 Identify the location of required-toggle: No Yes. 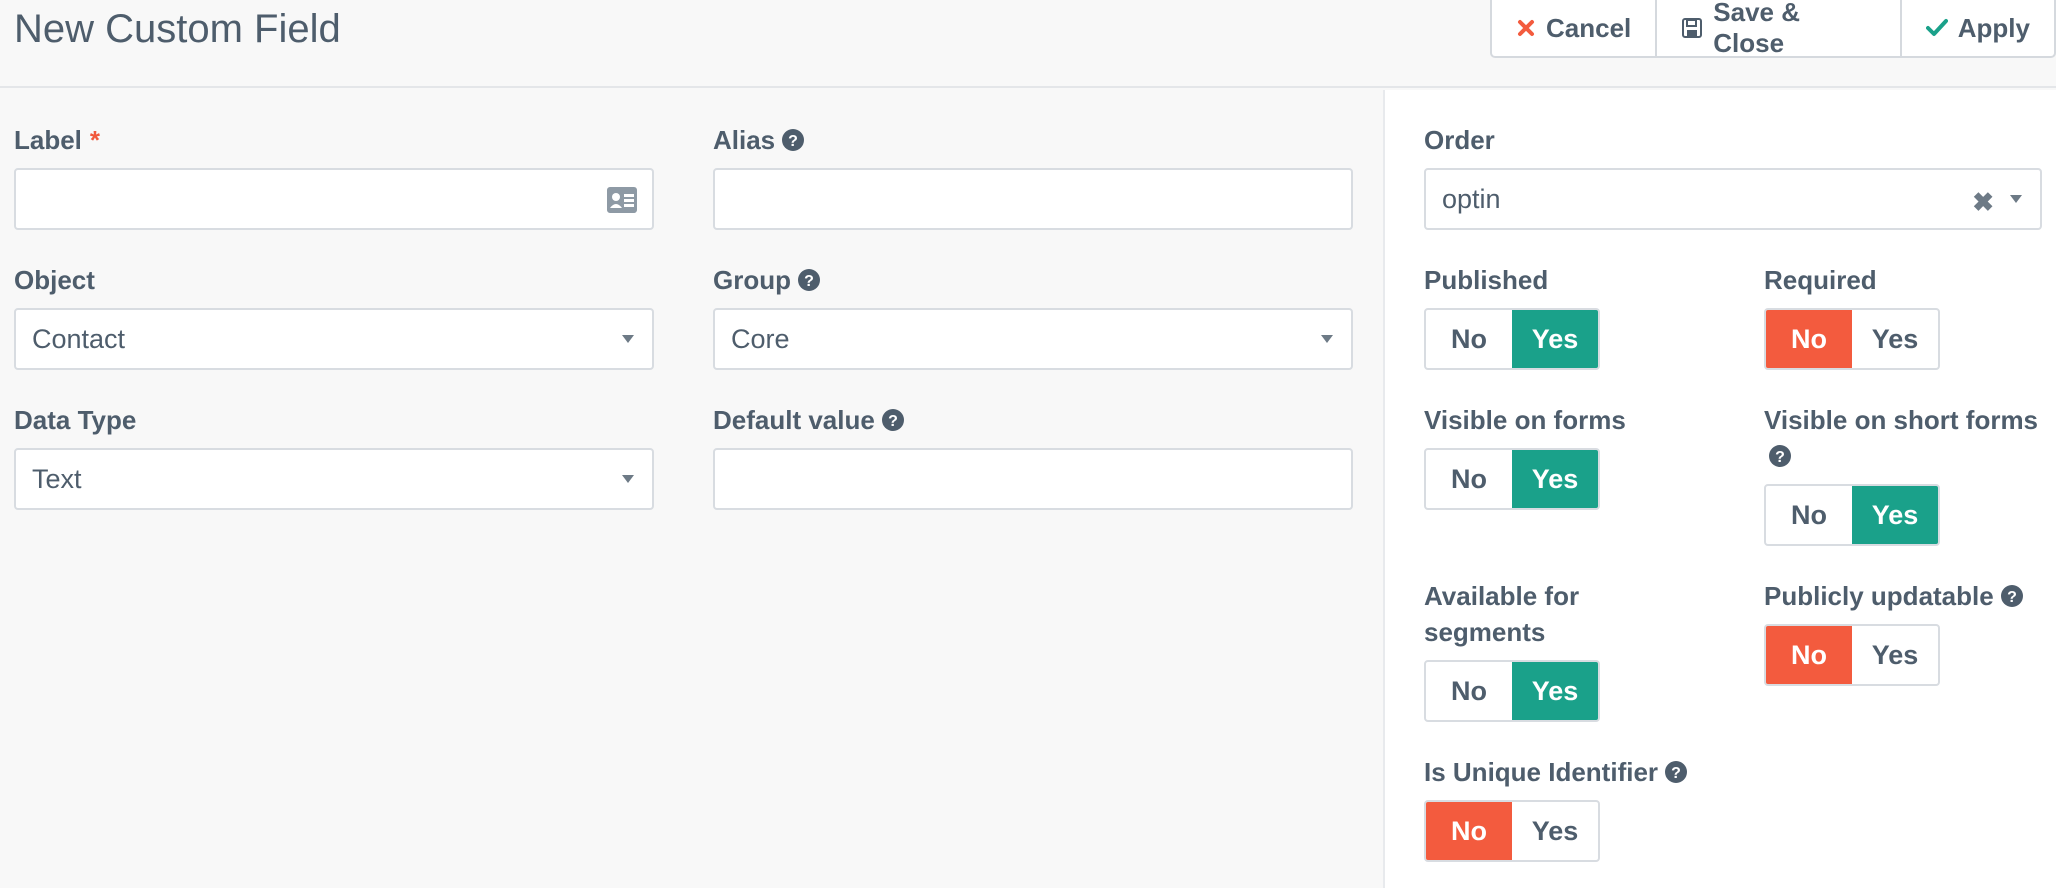
(1852, 339).